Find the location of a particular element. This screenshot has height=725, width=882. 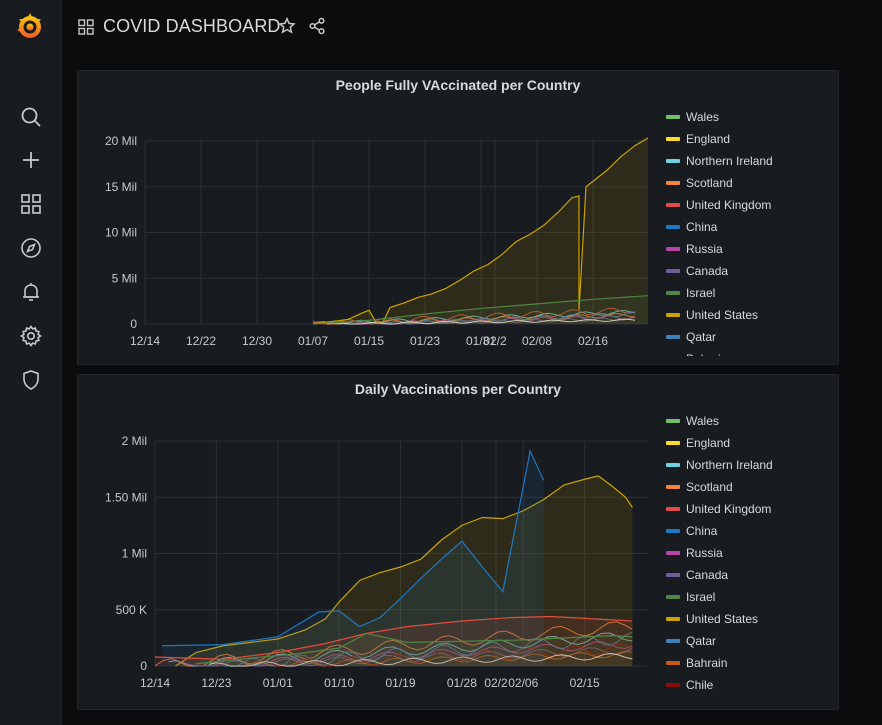

legend-label: Northern Ireland is located at coordinates (729, 465).